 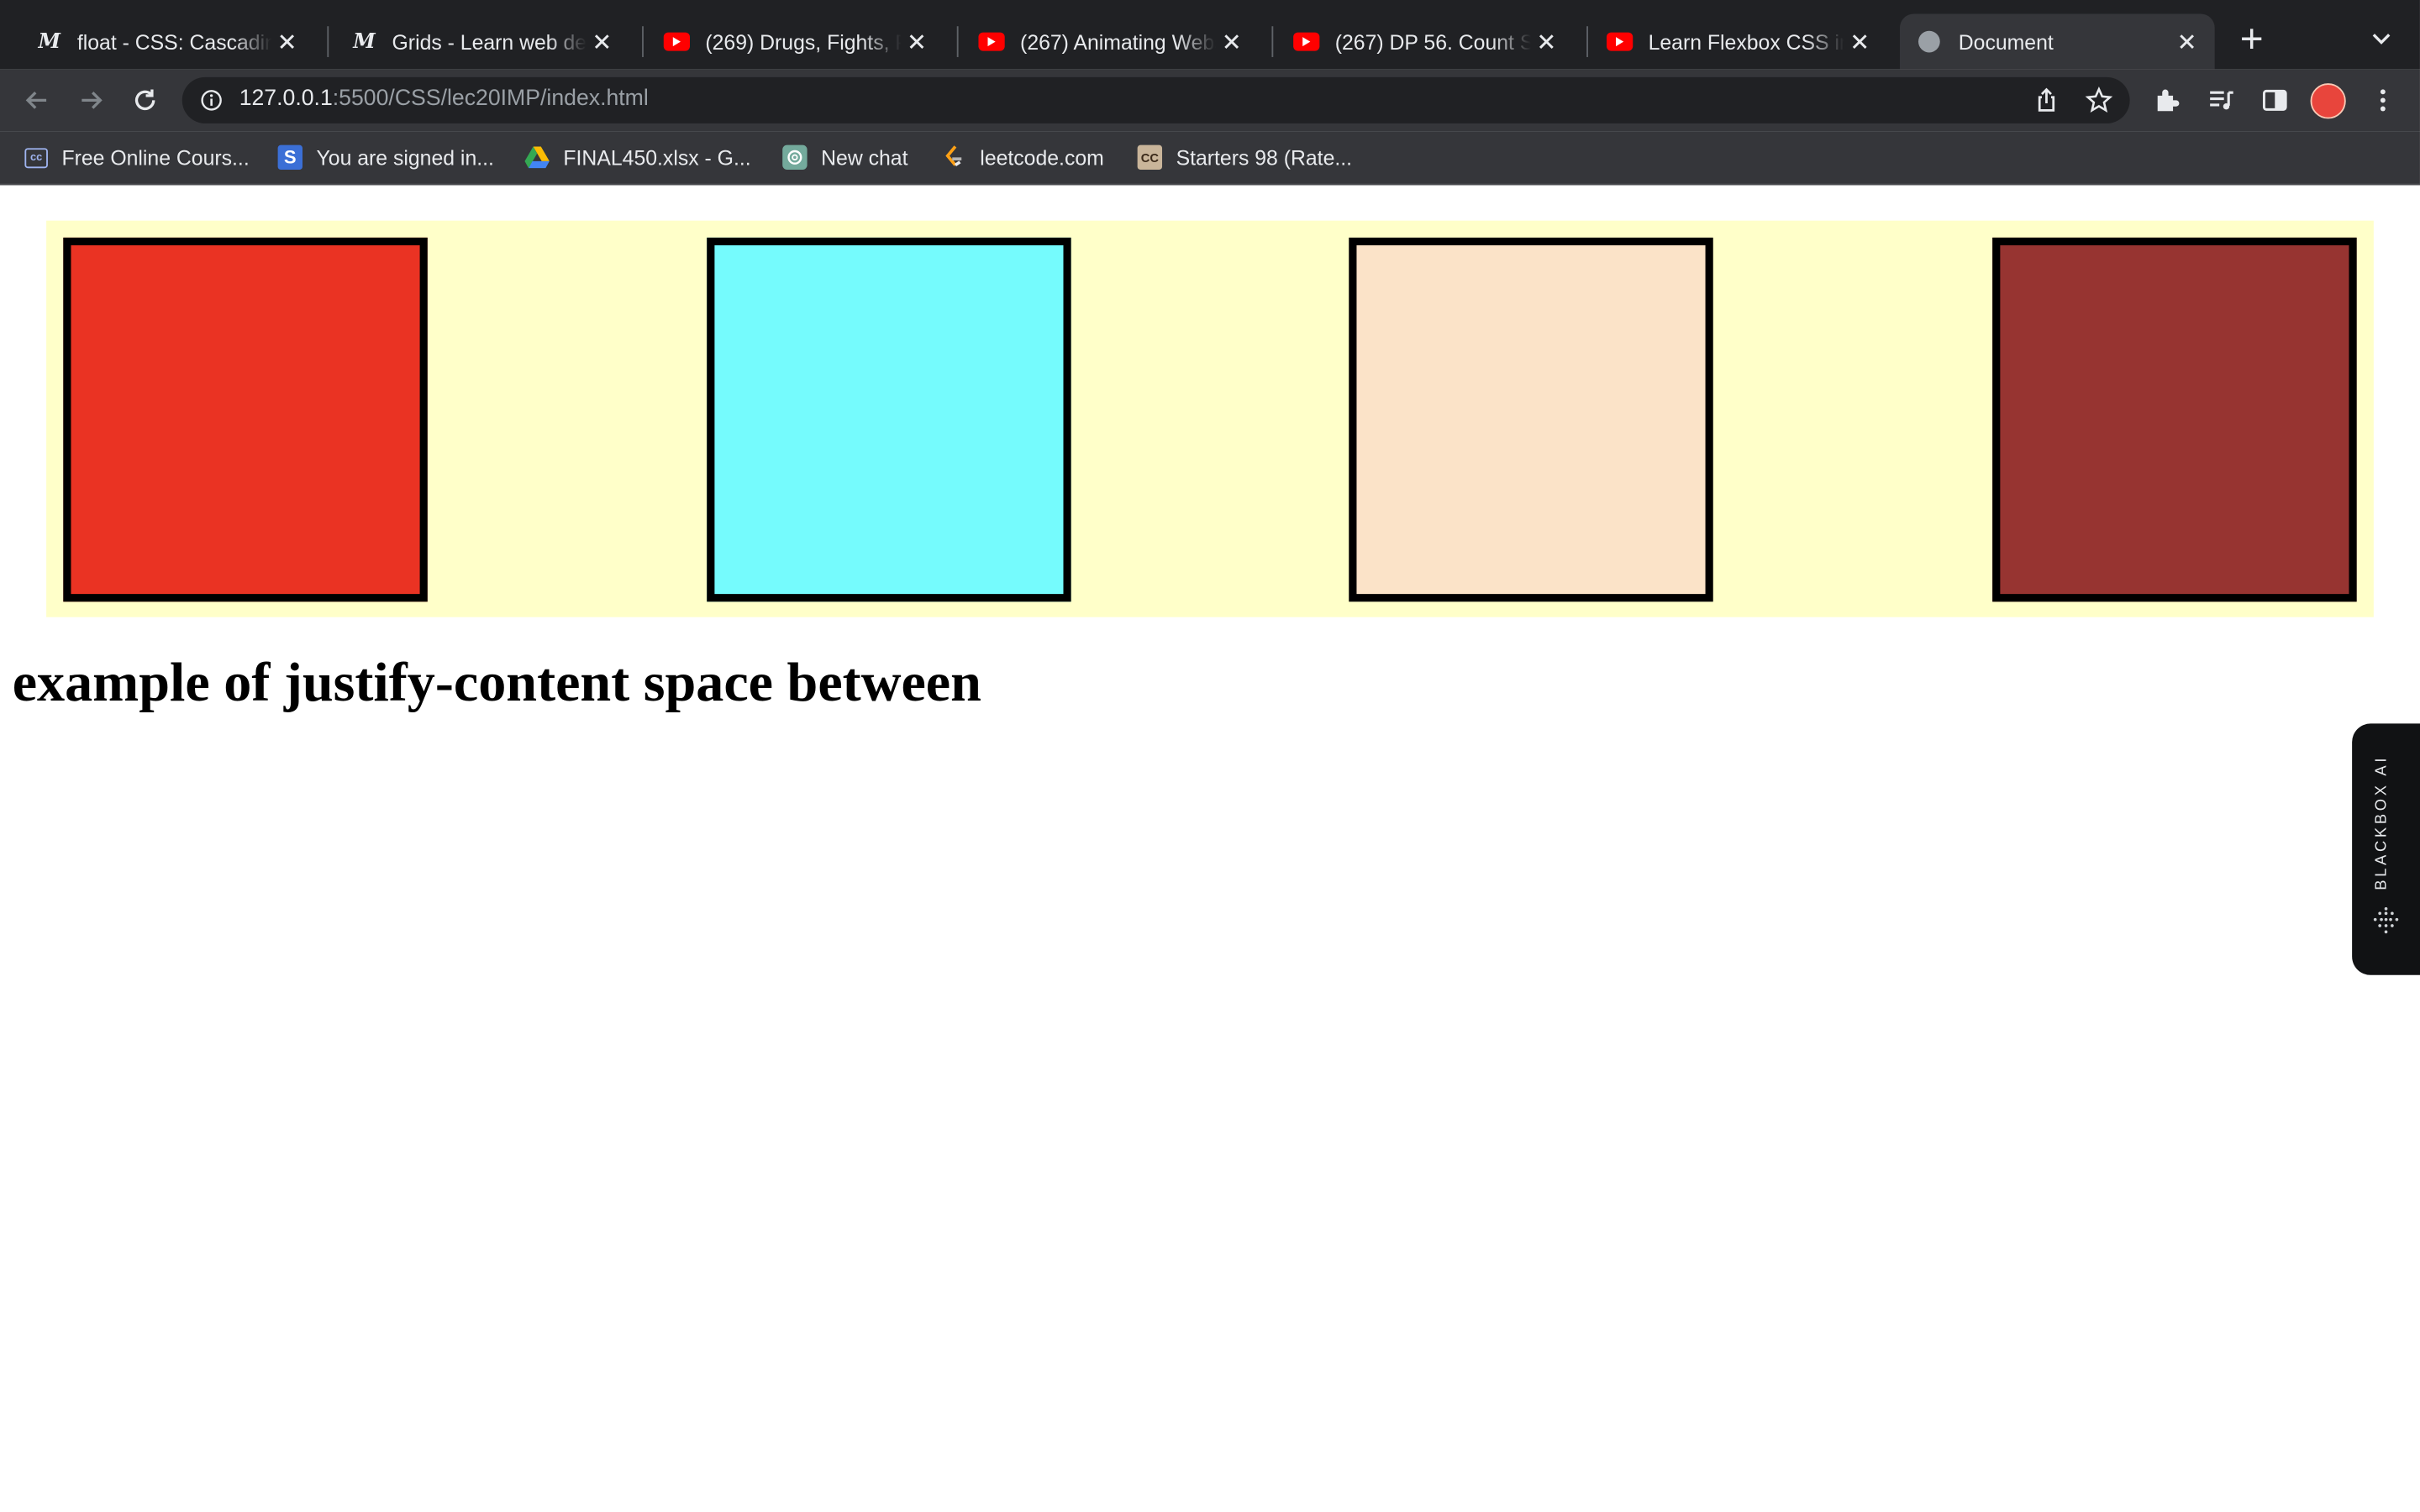 I want to click on tab-search-button, so click(x=2381, y=38).